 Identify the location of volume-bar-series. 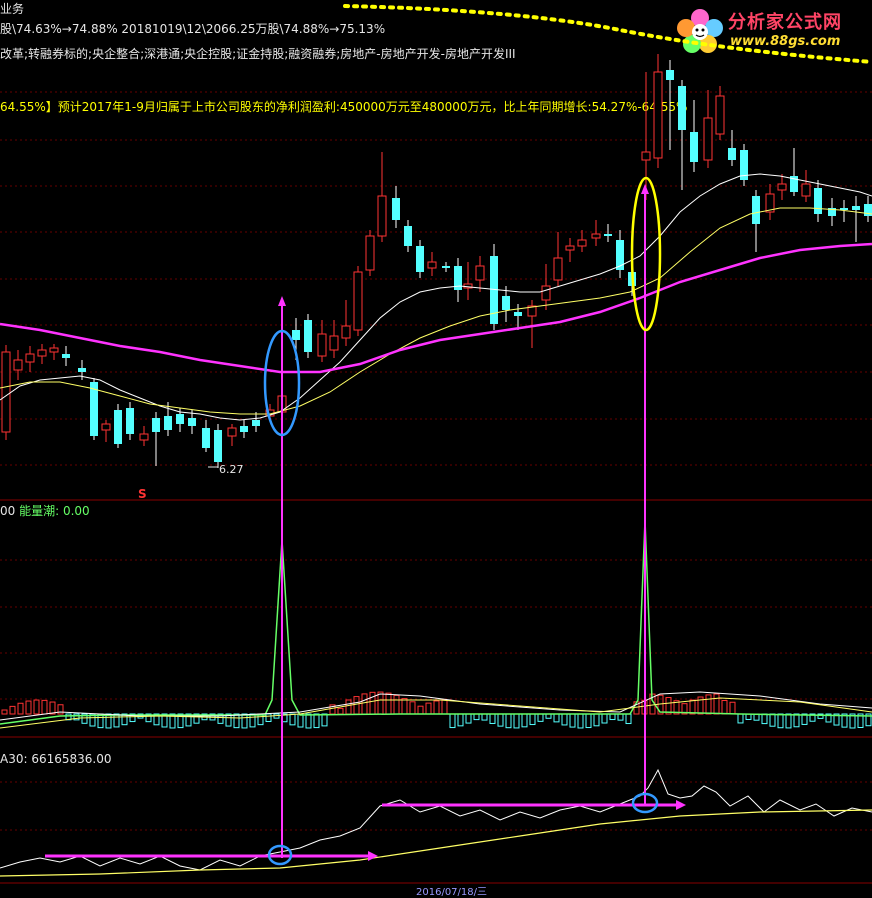
(436, 710).